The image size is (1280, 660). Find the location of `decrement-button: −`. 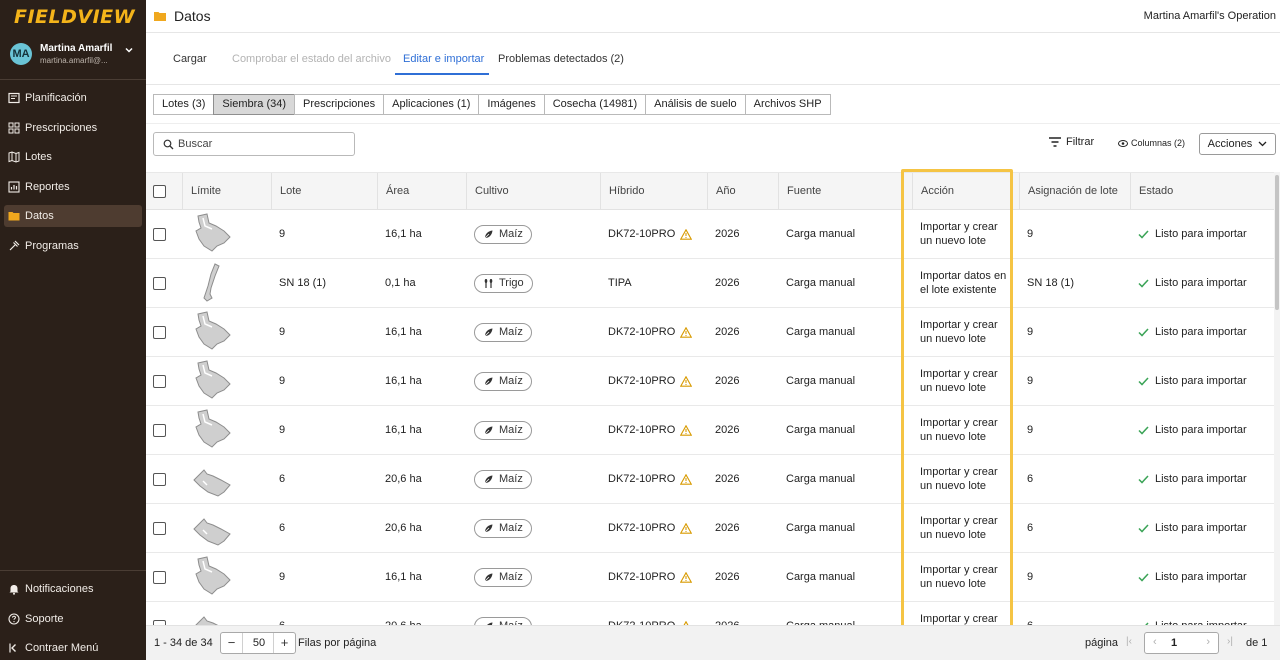

decrement-button: − is located at coordinates (232, 643).